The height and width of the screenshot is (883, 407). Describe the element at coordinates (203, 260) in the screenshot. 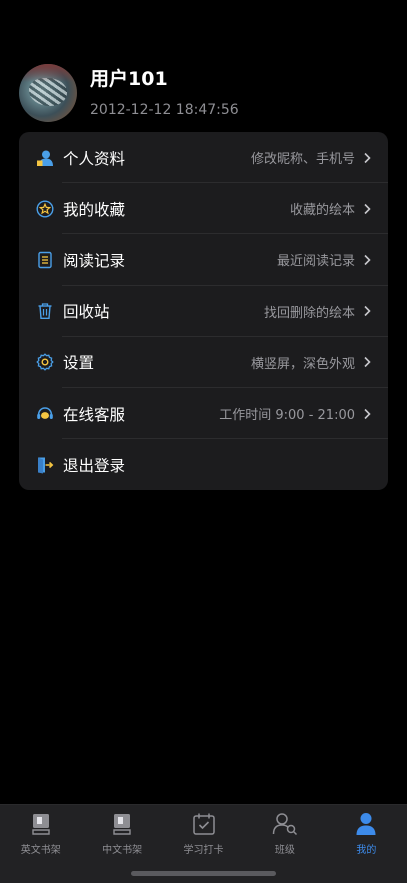

I see `menu-item-reading-history: 阅读记录 最近阅读记录` at that location.